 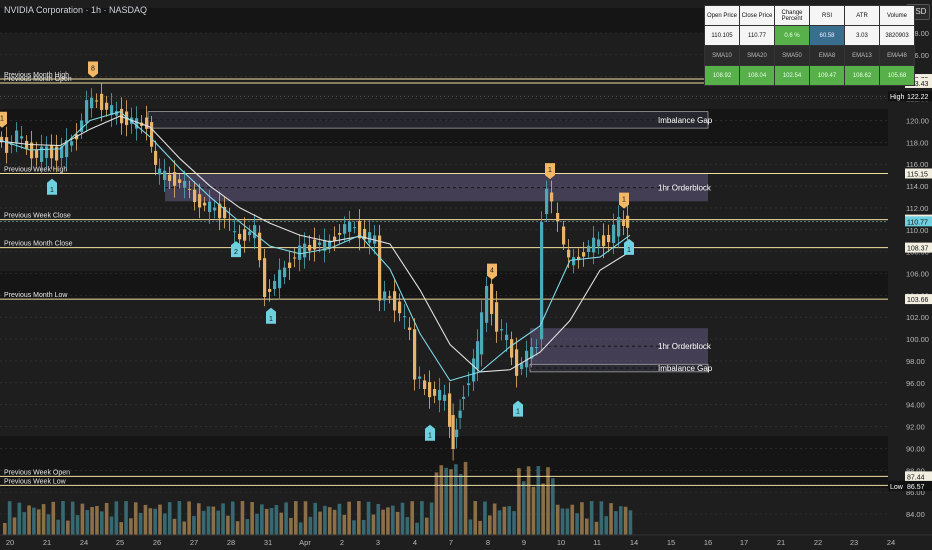 I want to click on stat-header: EMA13, so click(x=862, y=55).